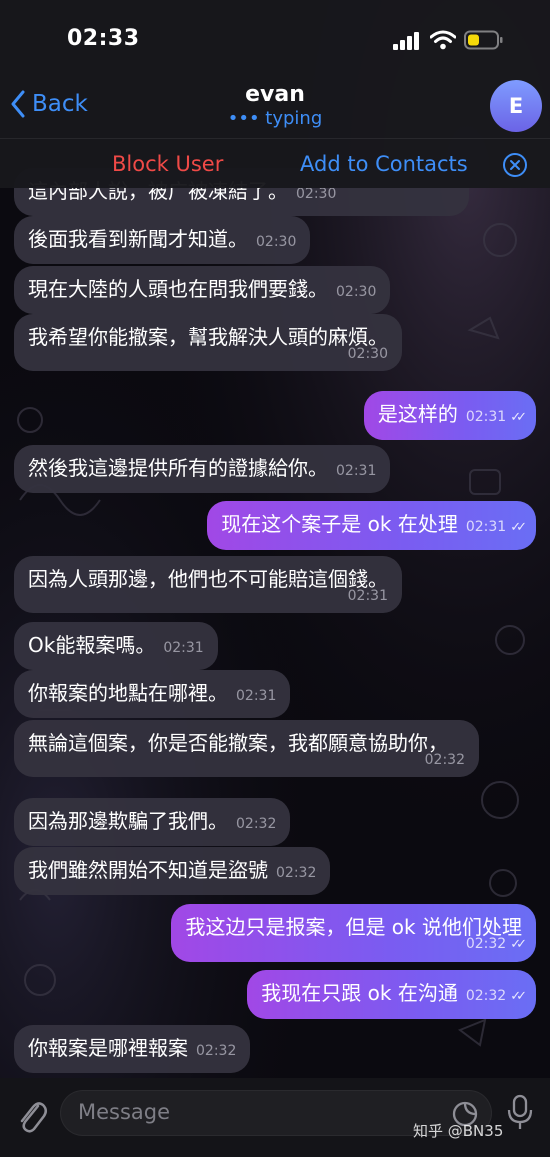 Image resolution: width=550 pixels, height=1157 pixels. Describe the element at coordinates (128, 821) in the screenshot. I see `message-text: 因為那邊欺騙了我們。` at that location.